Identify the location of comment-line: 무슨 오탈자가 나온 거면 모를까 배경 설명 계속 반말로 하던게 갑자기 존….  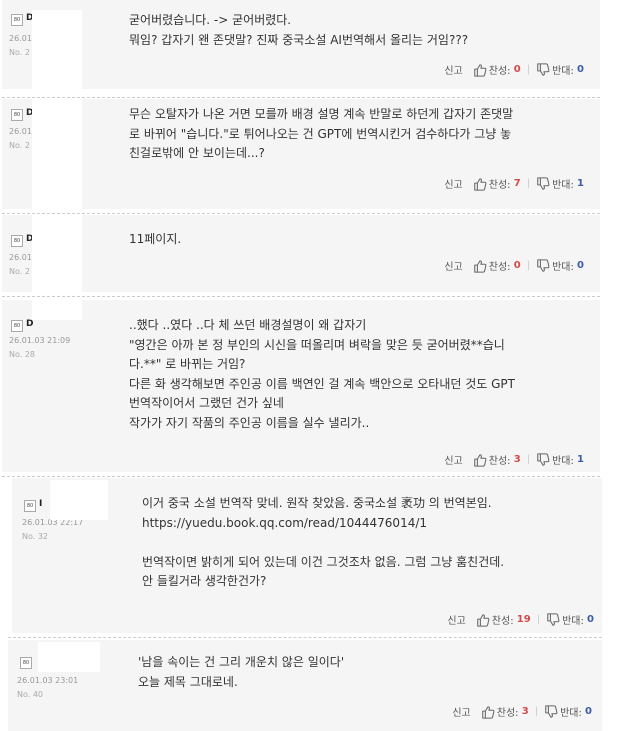
(321, 114).